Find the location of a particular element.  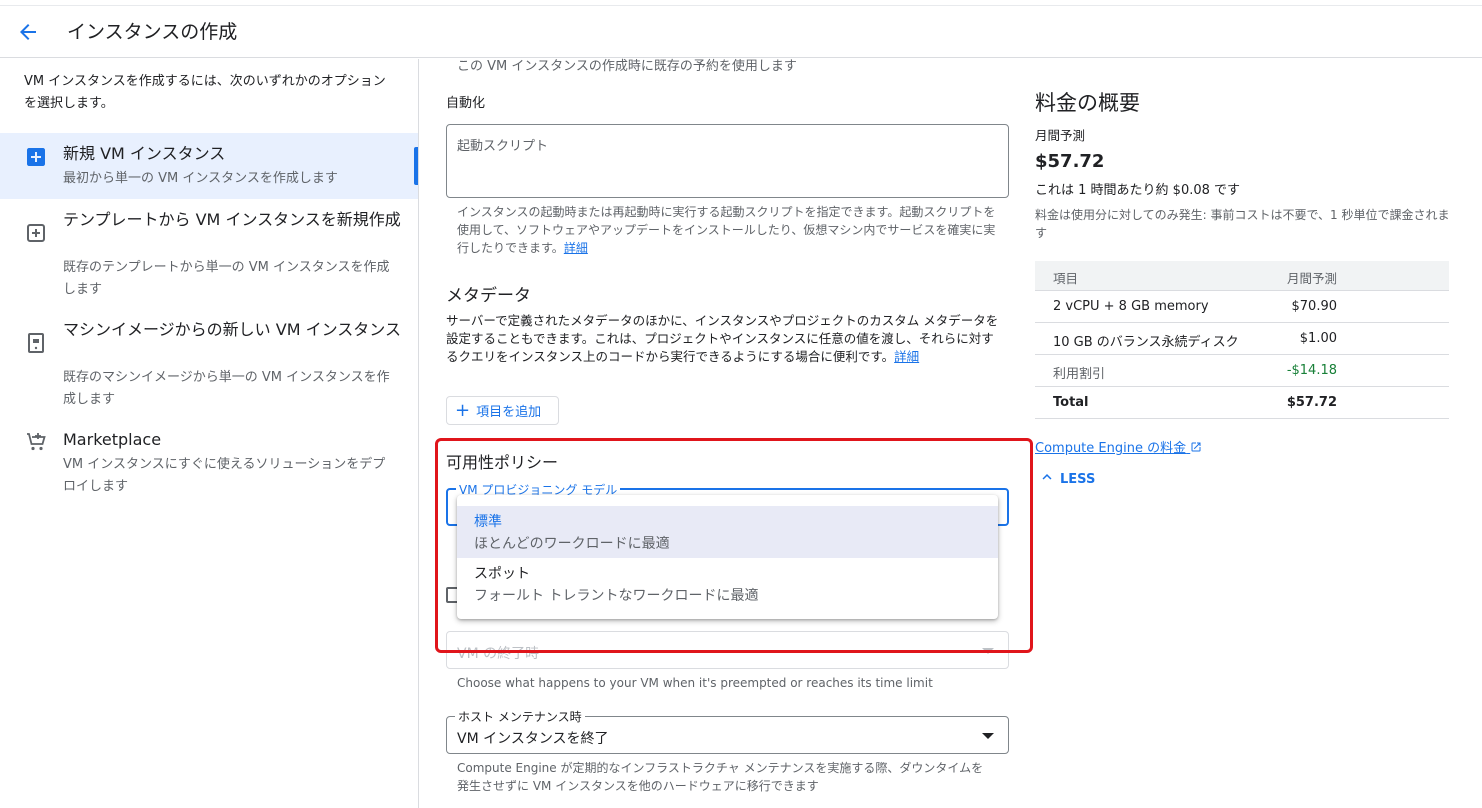

option-desc: ほとんどのワークロードに最適 is located at coordinates (572, 544).